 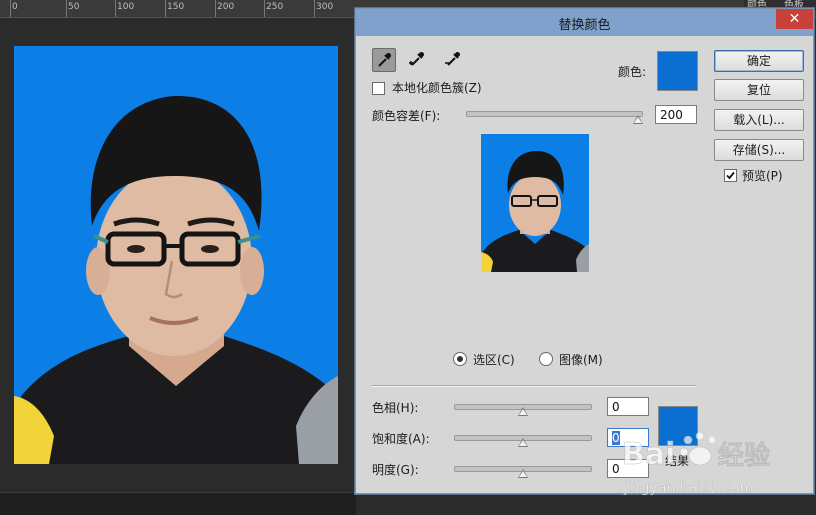 I want to click on saturation-slider-thumb, so click(x=523, y=442).